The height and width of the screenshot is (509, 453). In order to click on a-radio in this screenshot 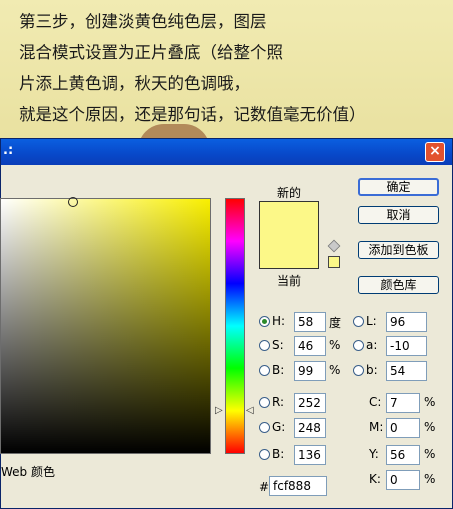, I will do `click(358, 345)`.